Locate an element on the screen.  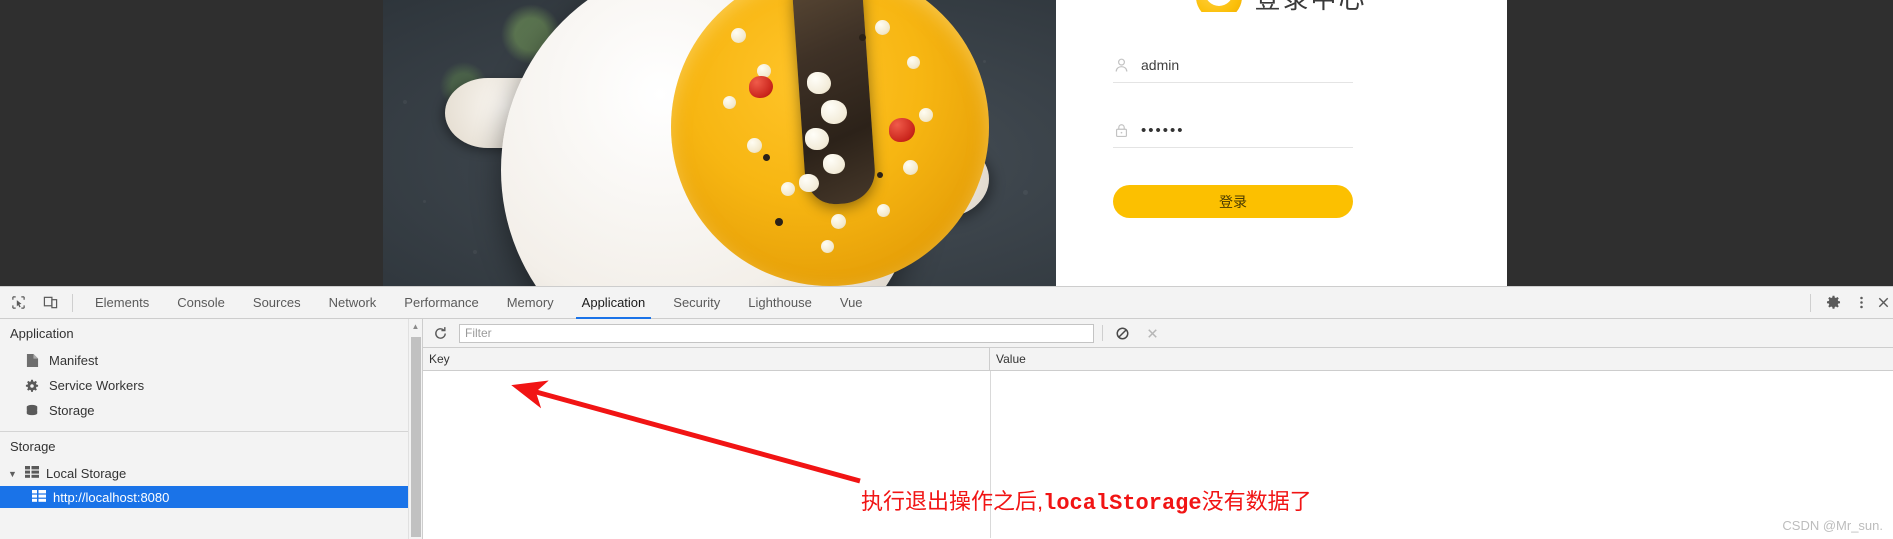
close-devtools-button is located at coordinates (1883, 303).